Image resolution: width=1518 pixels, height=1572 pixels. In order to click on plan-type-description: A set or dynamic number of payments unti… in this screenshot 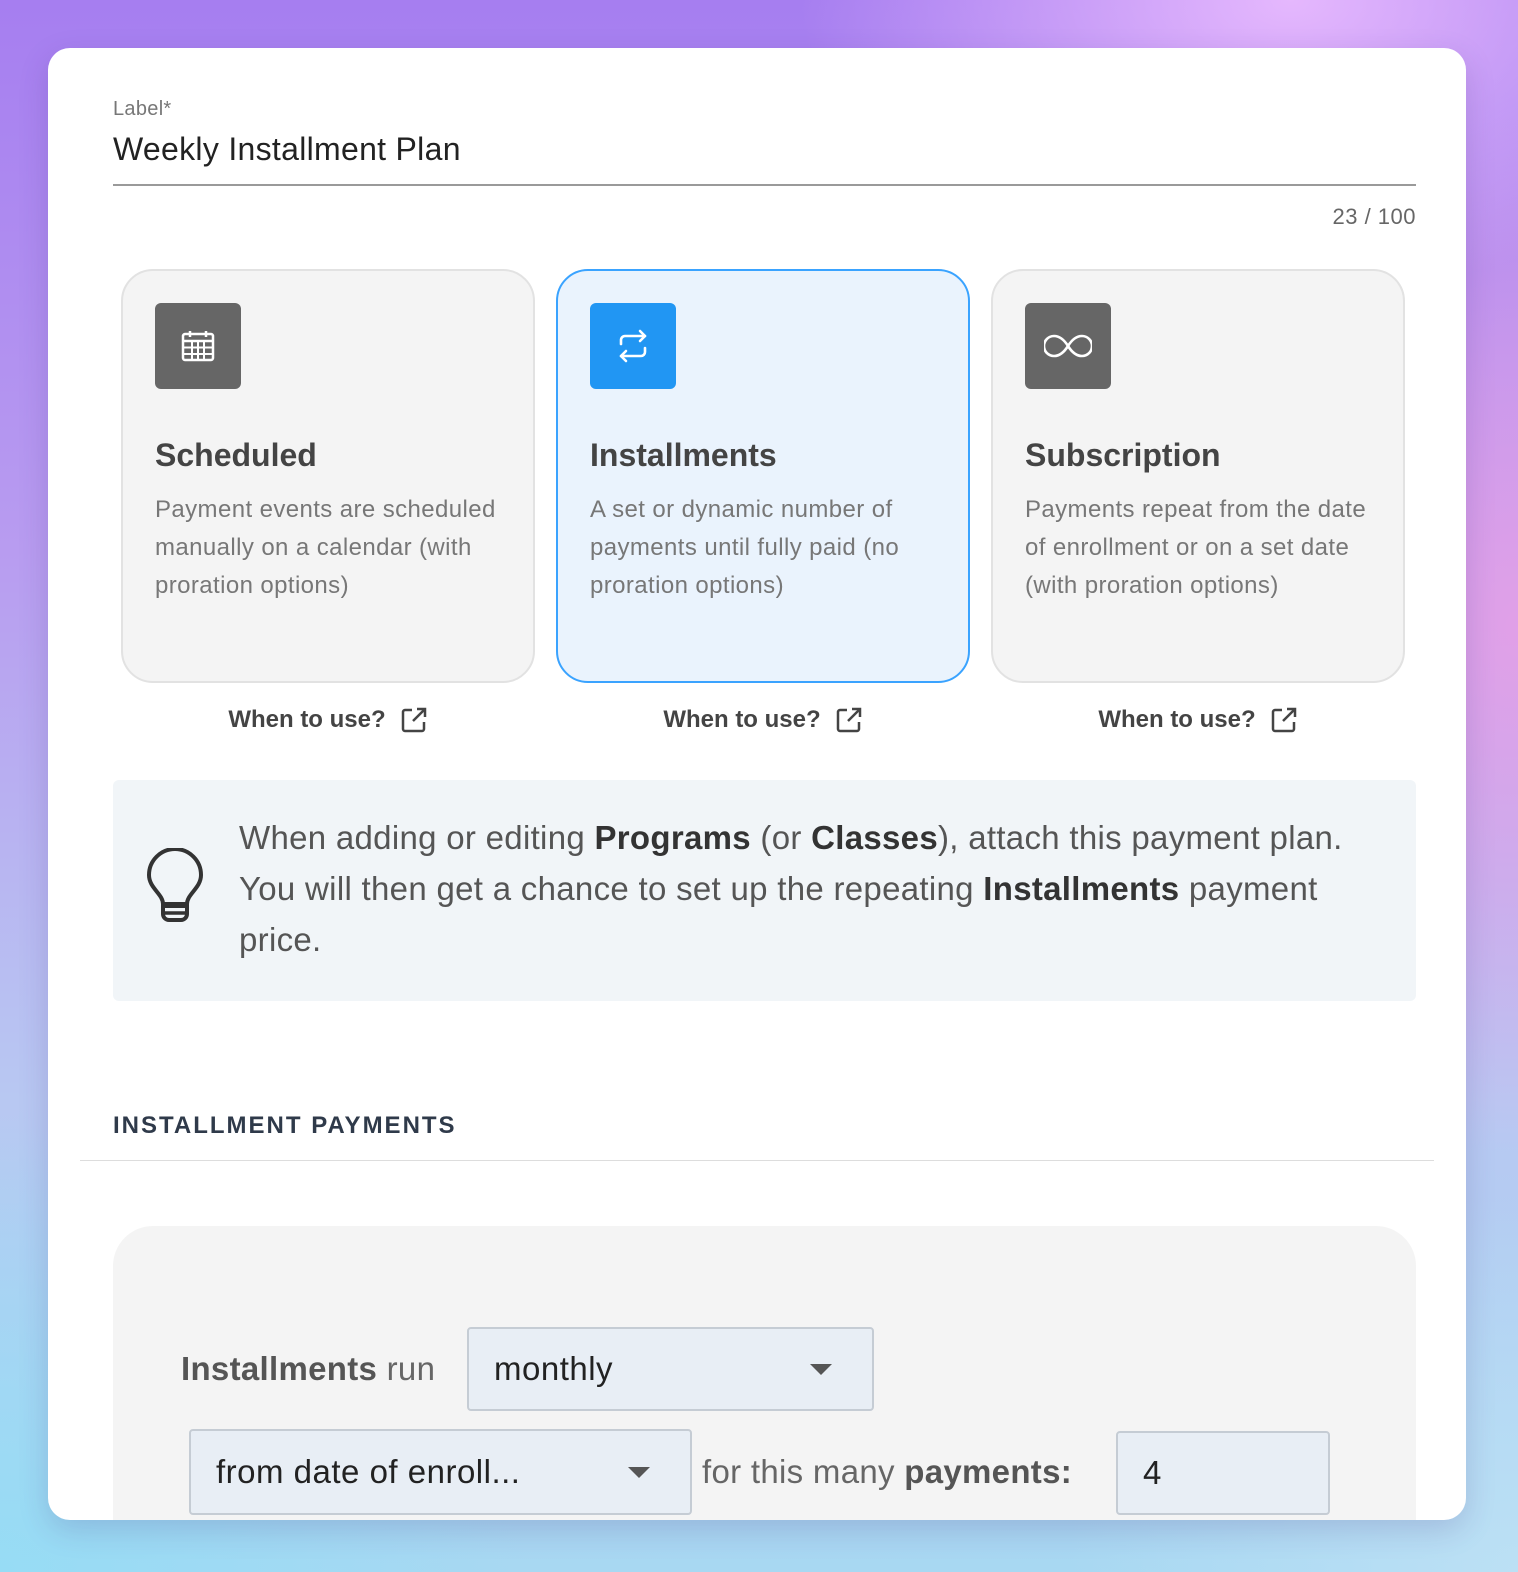, I will do `click(745, 547)`.